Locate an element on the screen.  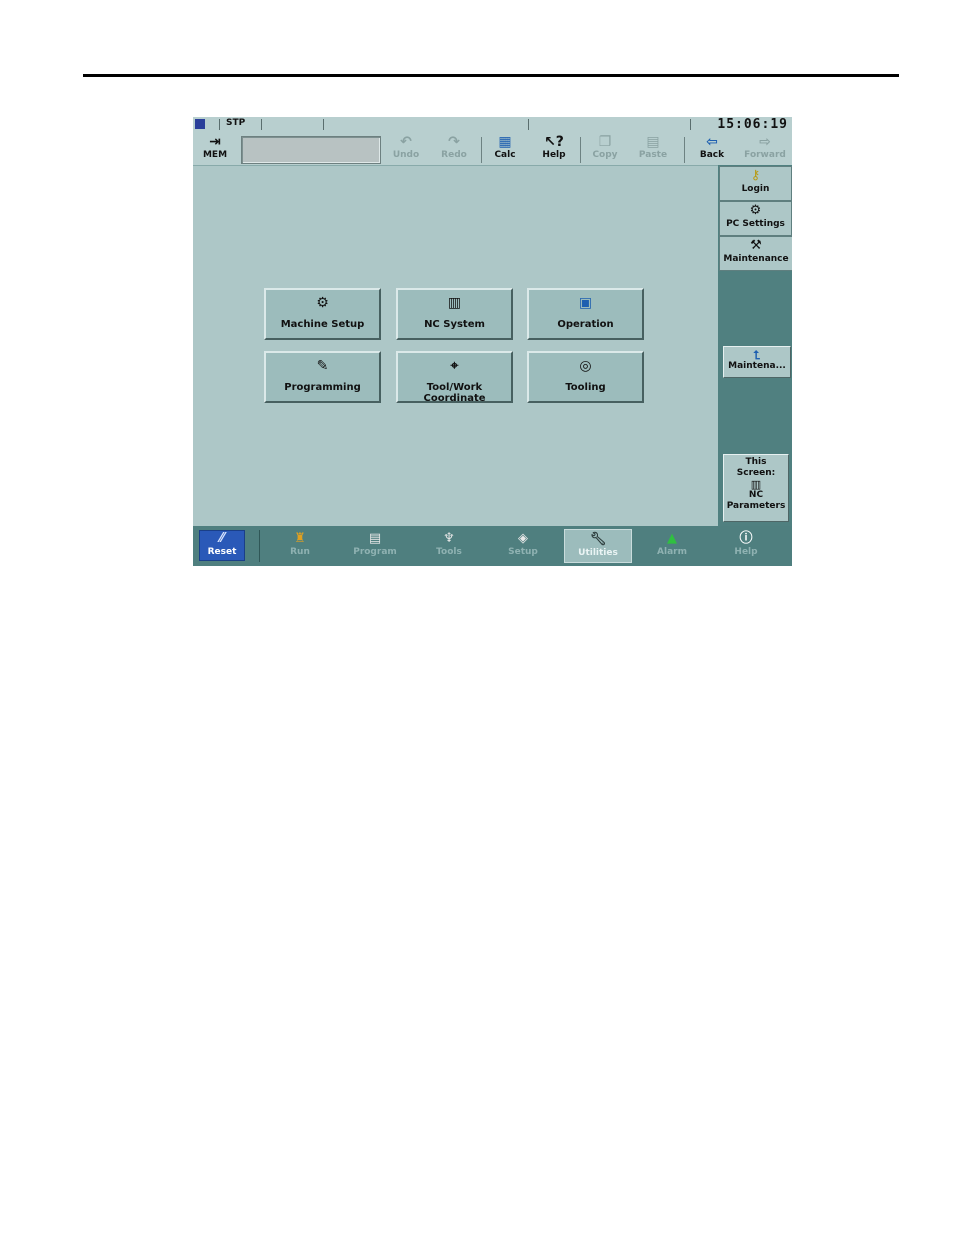
copy-label: Copy is located at coordinates (605, 155).